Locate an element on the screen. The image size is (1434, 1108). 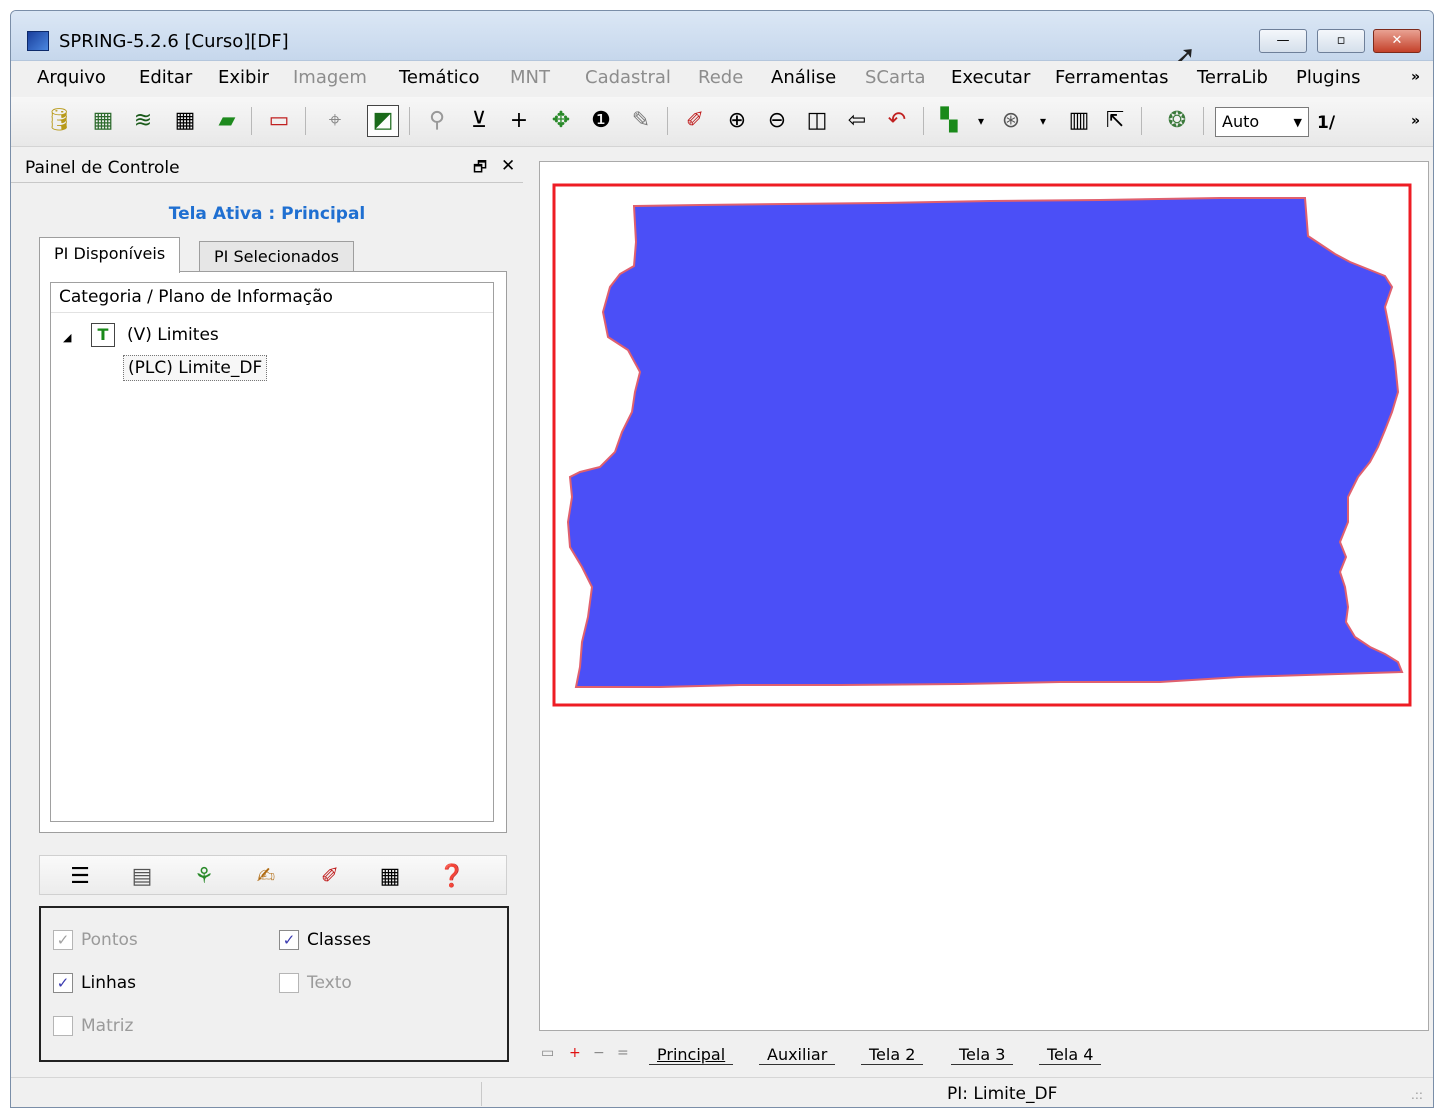
status-active-plan: PI: Limite_DF is located at coordinates (1002, 1094).